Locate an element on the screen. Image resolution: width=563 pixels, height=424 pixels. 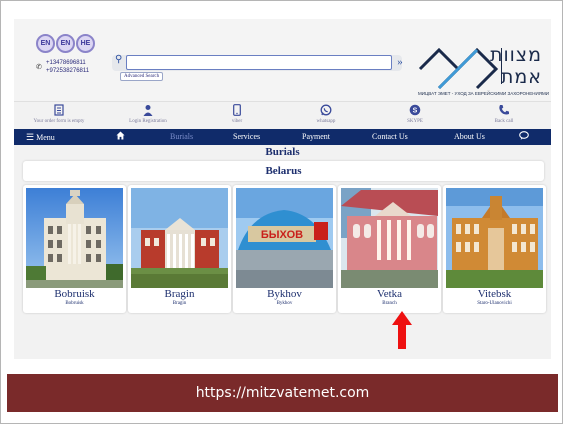
handset-icon is located at coordinates (504, 110).